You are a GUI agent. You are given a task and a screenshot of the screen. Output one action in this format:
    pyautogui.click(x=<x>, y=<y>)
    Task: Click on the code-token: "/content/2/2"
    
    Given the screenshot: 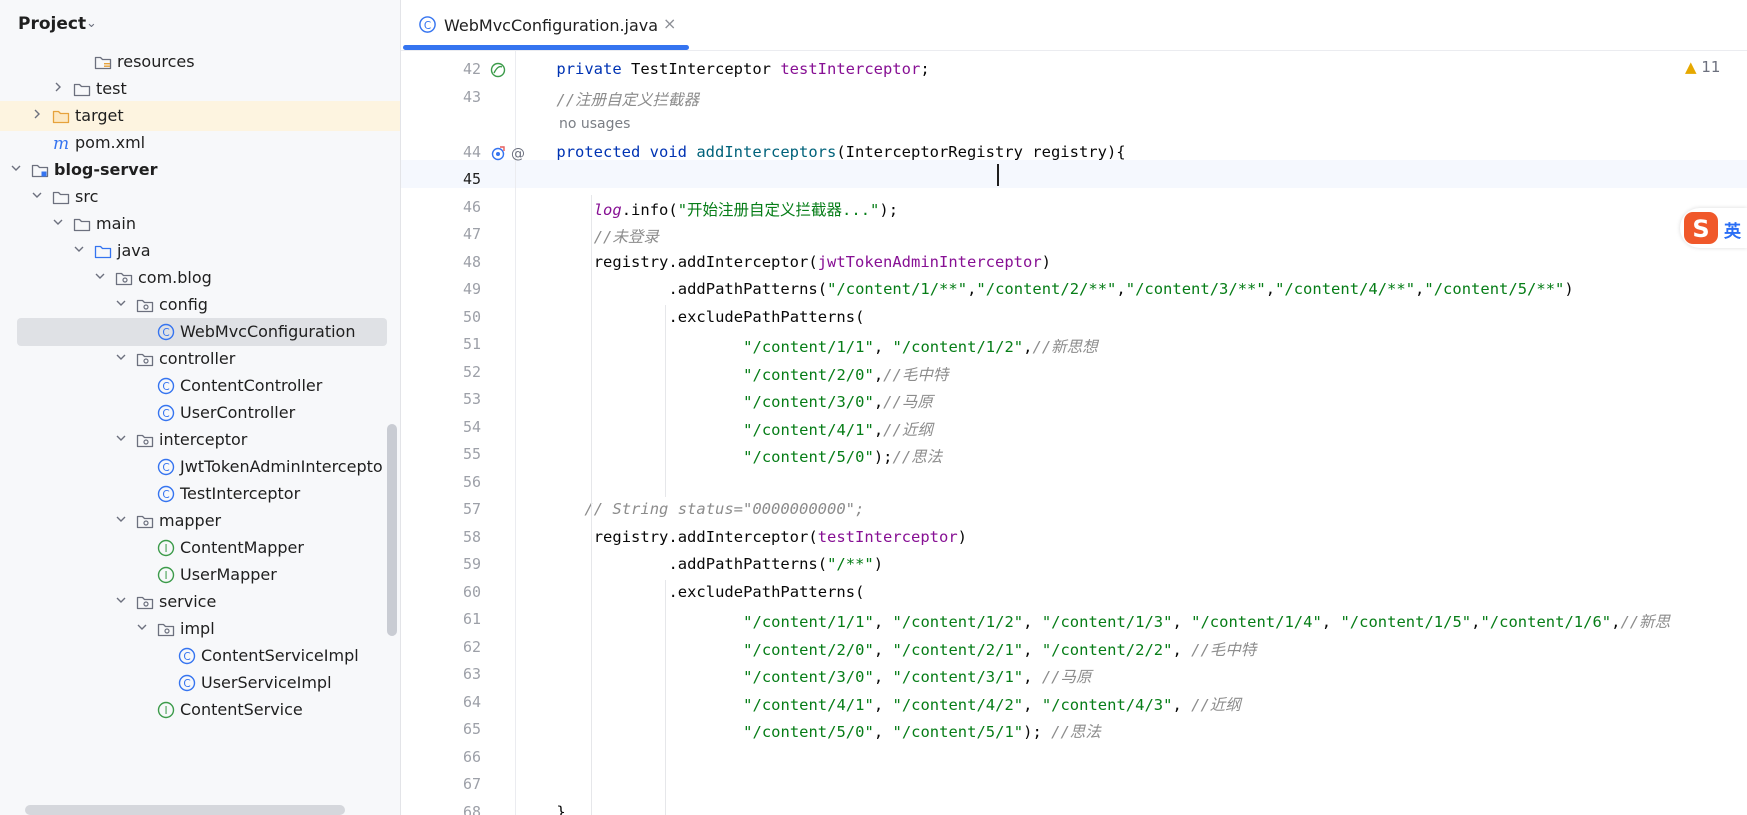 What is the action you would take?
    pyautogui.click(x=1107, y=649)
    